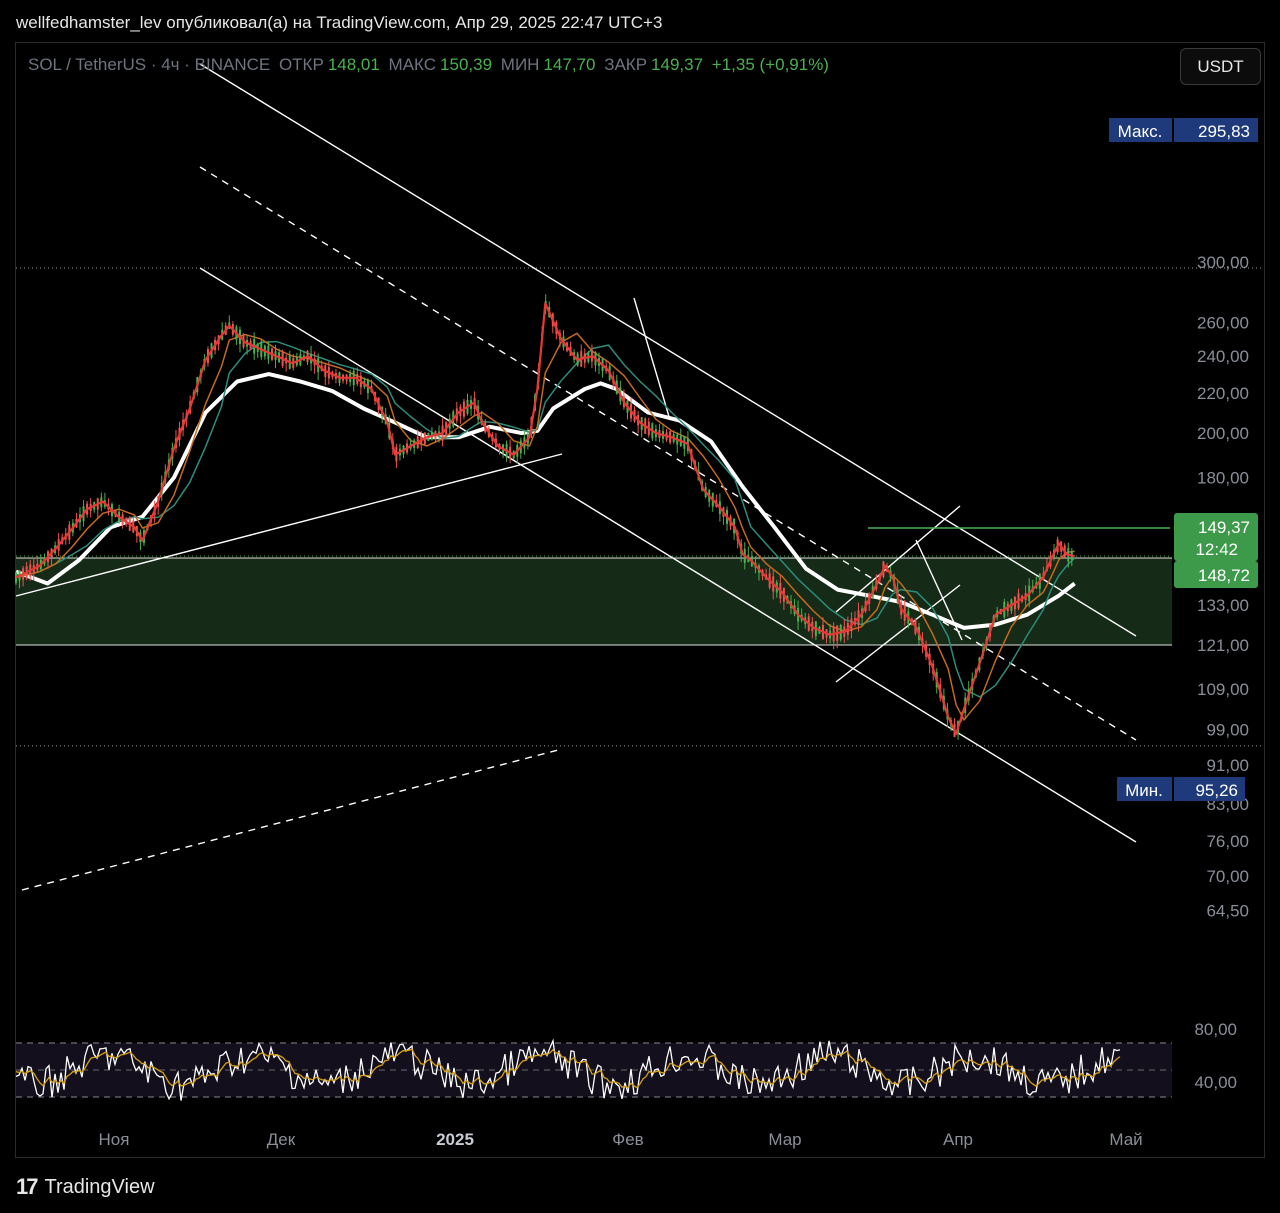  I want to click on close-value: 149,37, so click(677, 64).